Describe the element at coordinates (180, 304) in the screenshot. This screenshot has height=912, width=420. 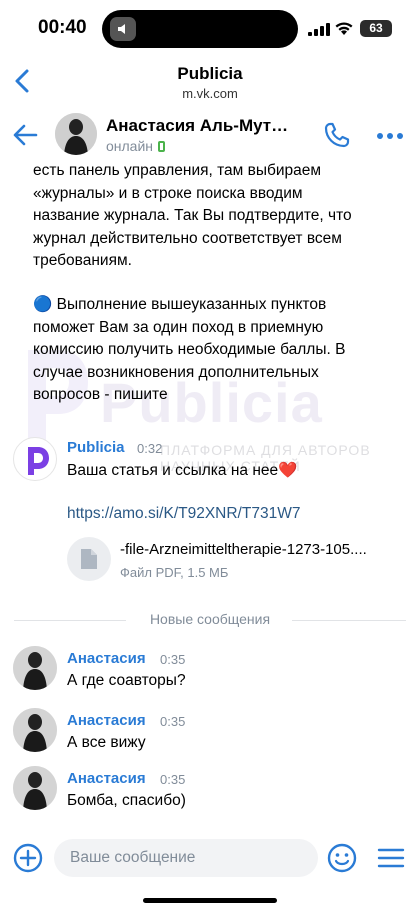
I see `message-line: 🔵 Выполнение вышеуказанных пунктов` at that location.